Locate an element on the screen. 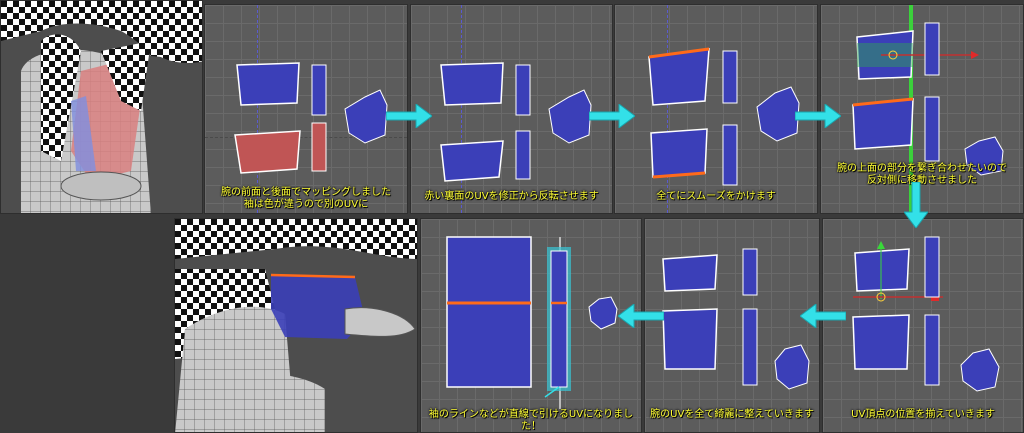 The width and height of the screenshot is (1024, 433). uv-shell-arm-front is located at coordinates (268, 84).